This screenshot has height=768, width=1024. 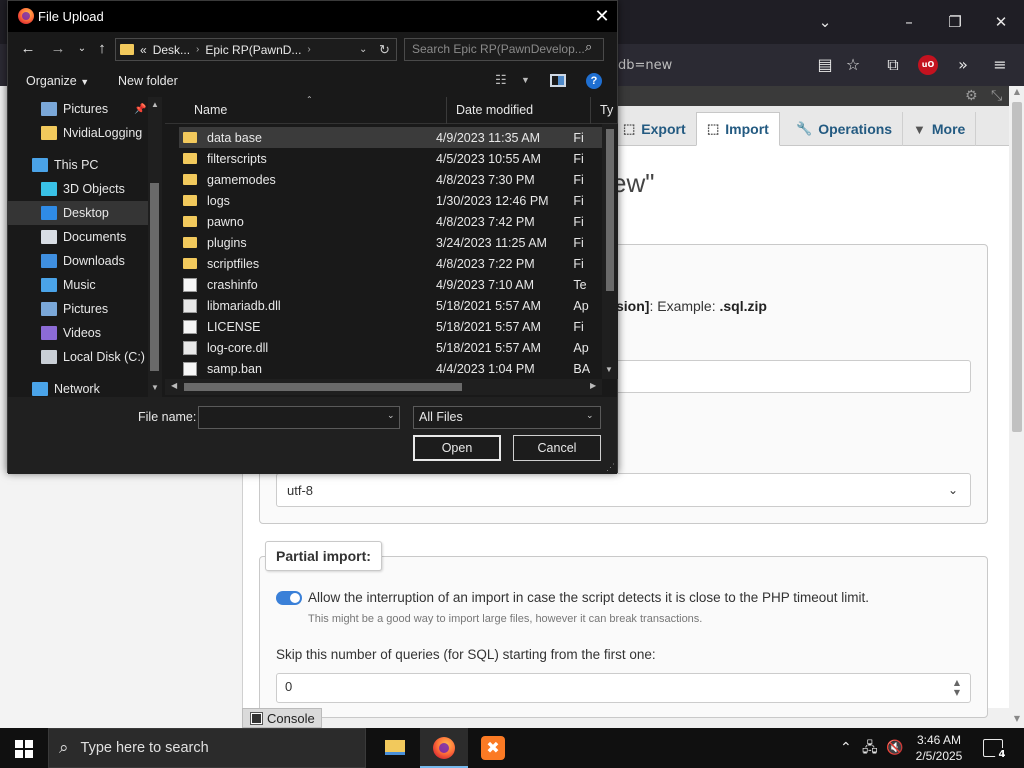 What do you see at coordinates (1017, 267) in the screenshot?
I see `page-scrollbar-thumb` at bounding box center [1017, 267].